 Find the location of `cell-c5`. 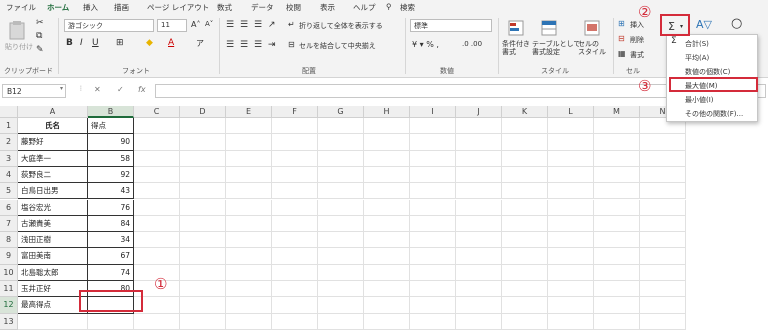

cell-c5 is located at coordinates (157, 191).